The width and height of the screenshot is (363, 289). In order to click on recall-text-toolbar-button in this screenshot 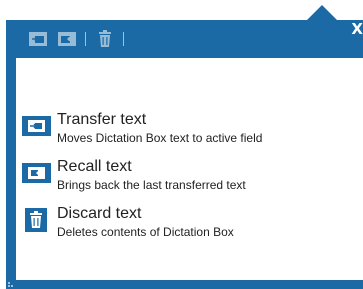, I will do `click(67, 39)`.